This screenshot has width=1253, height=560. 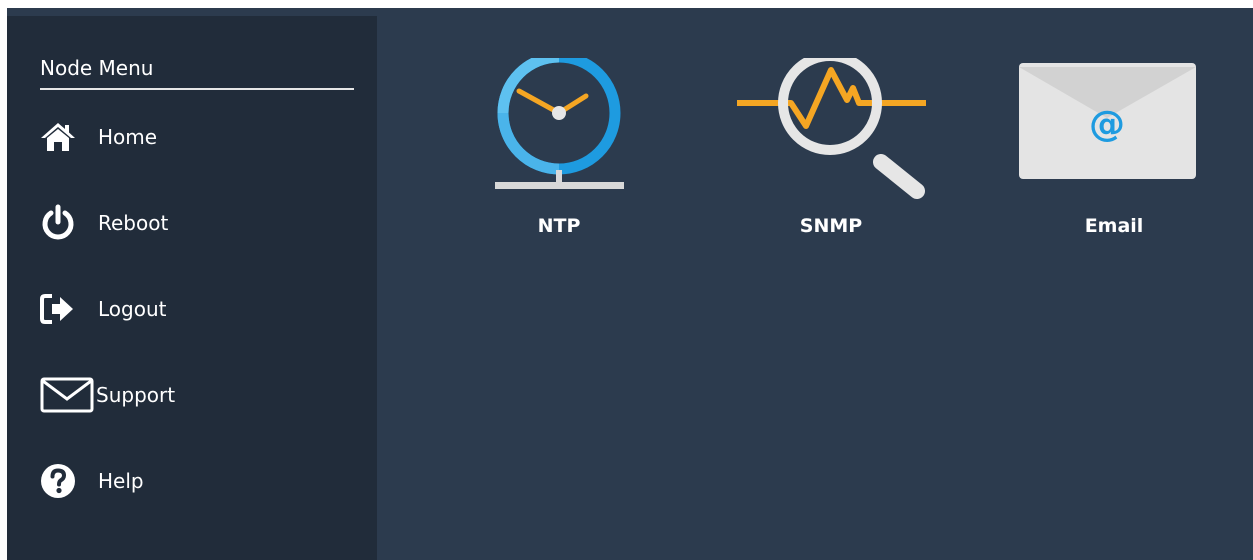 I want to click on snmp-tile: SNMP, so click(x=831, y=149).